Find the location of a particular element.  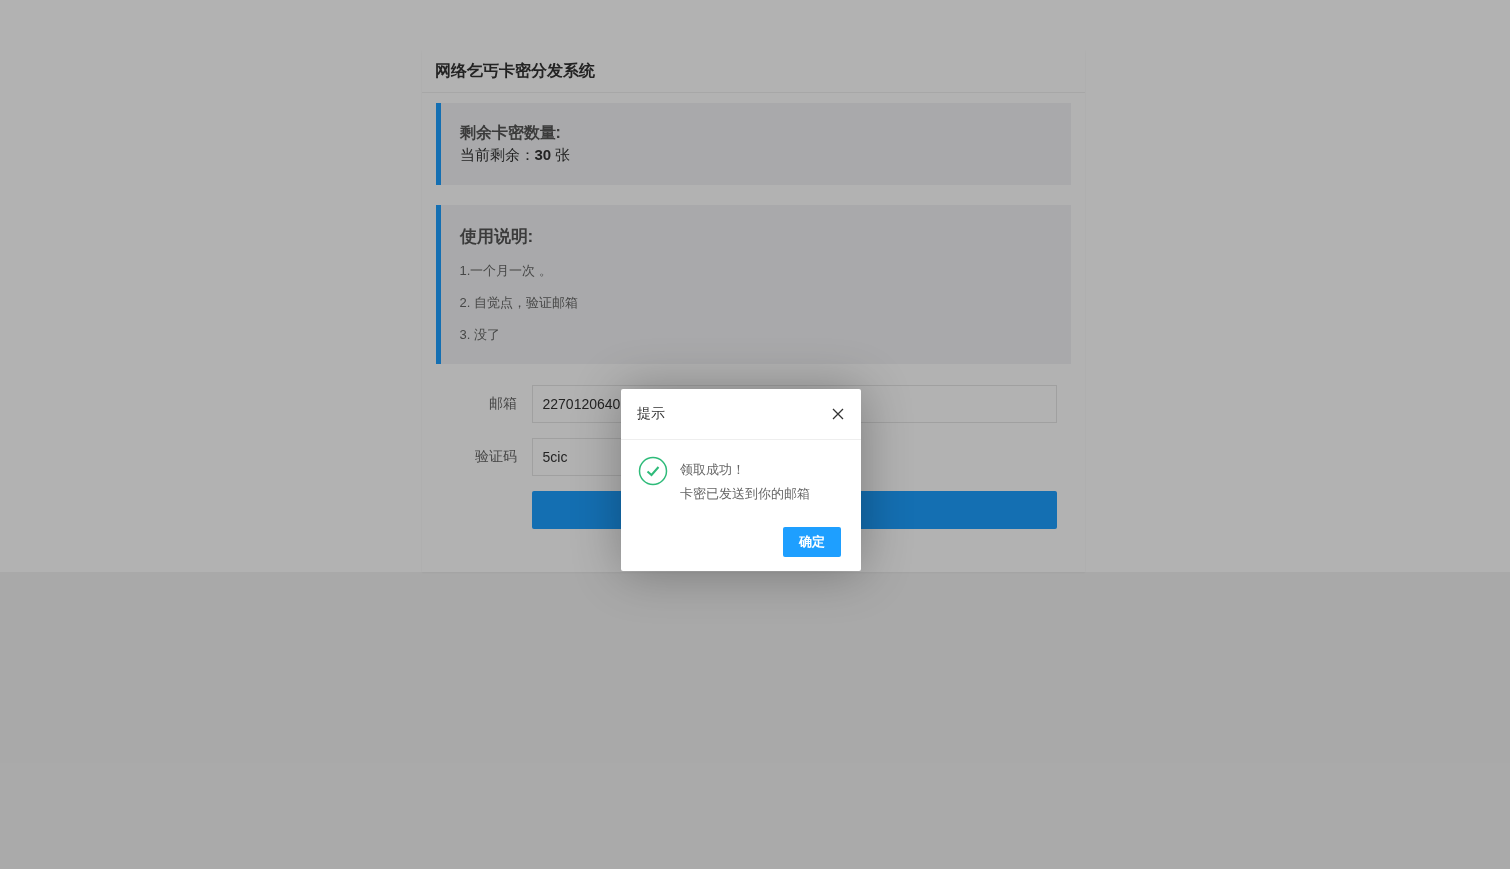

stock-heading: 剩余卡密数量: is located at coordinates (510, 133).